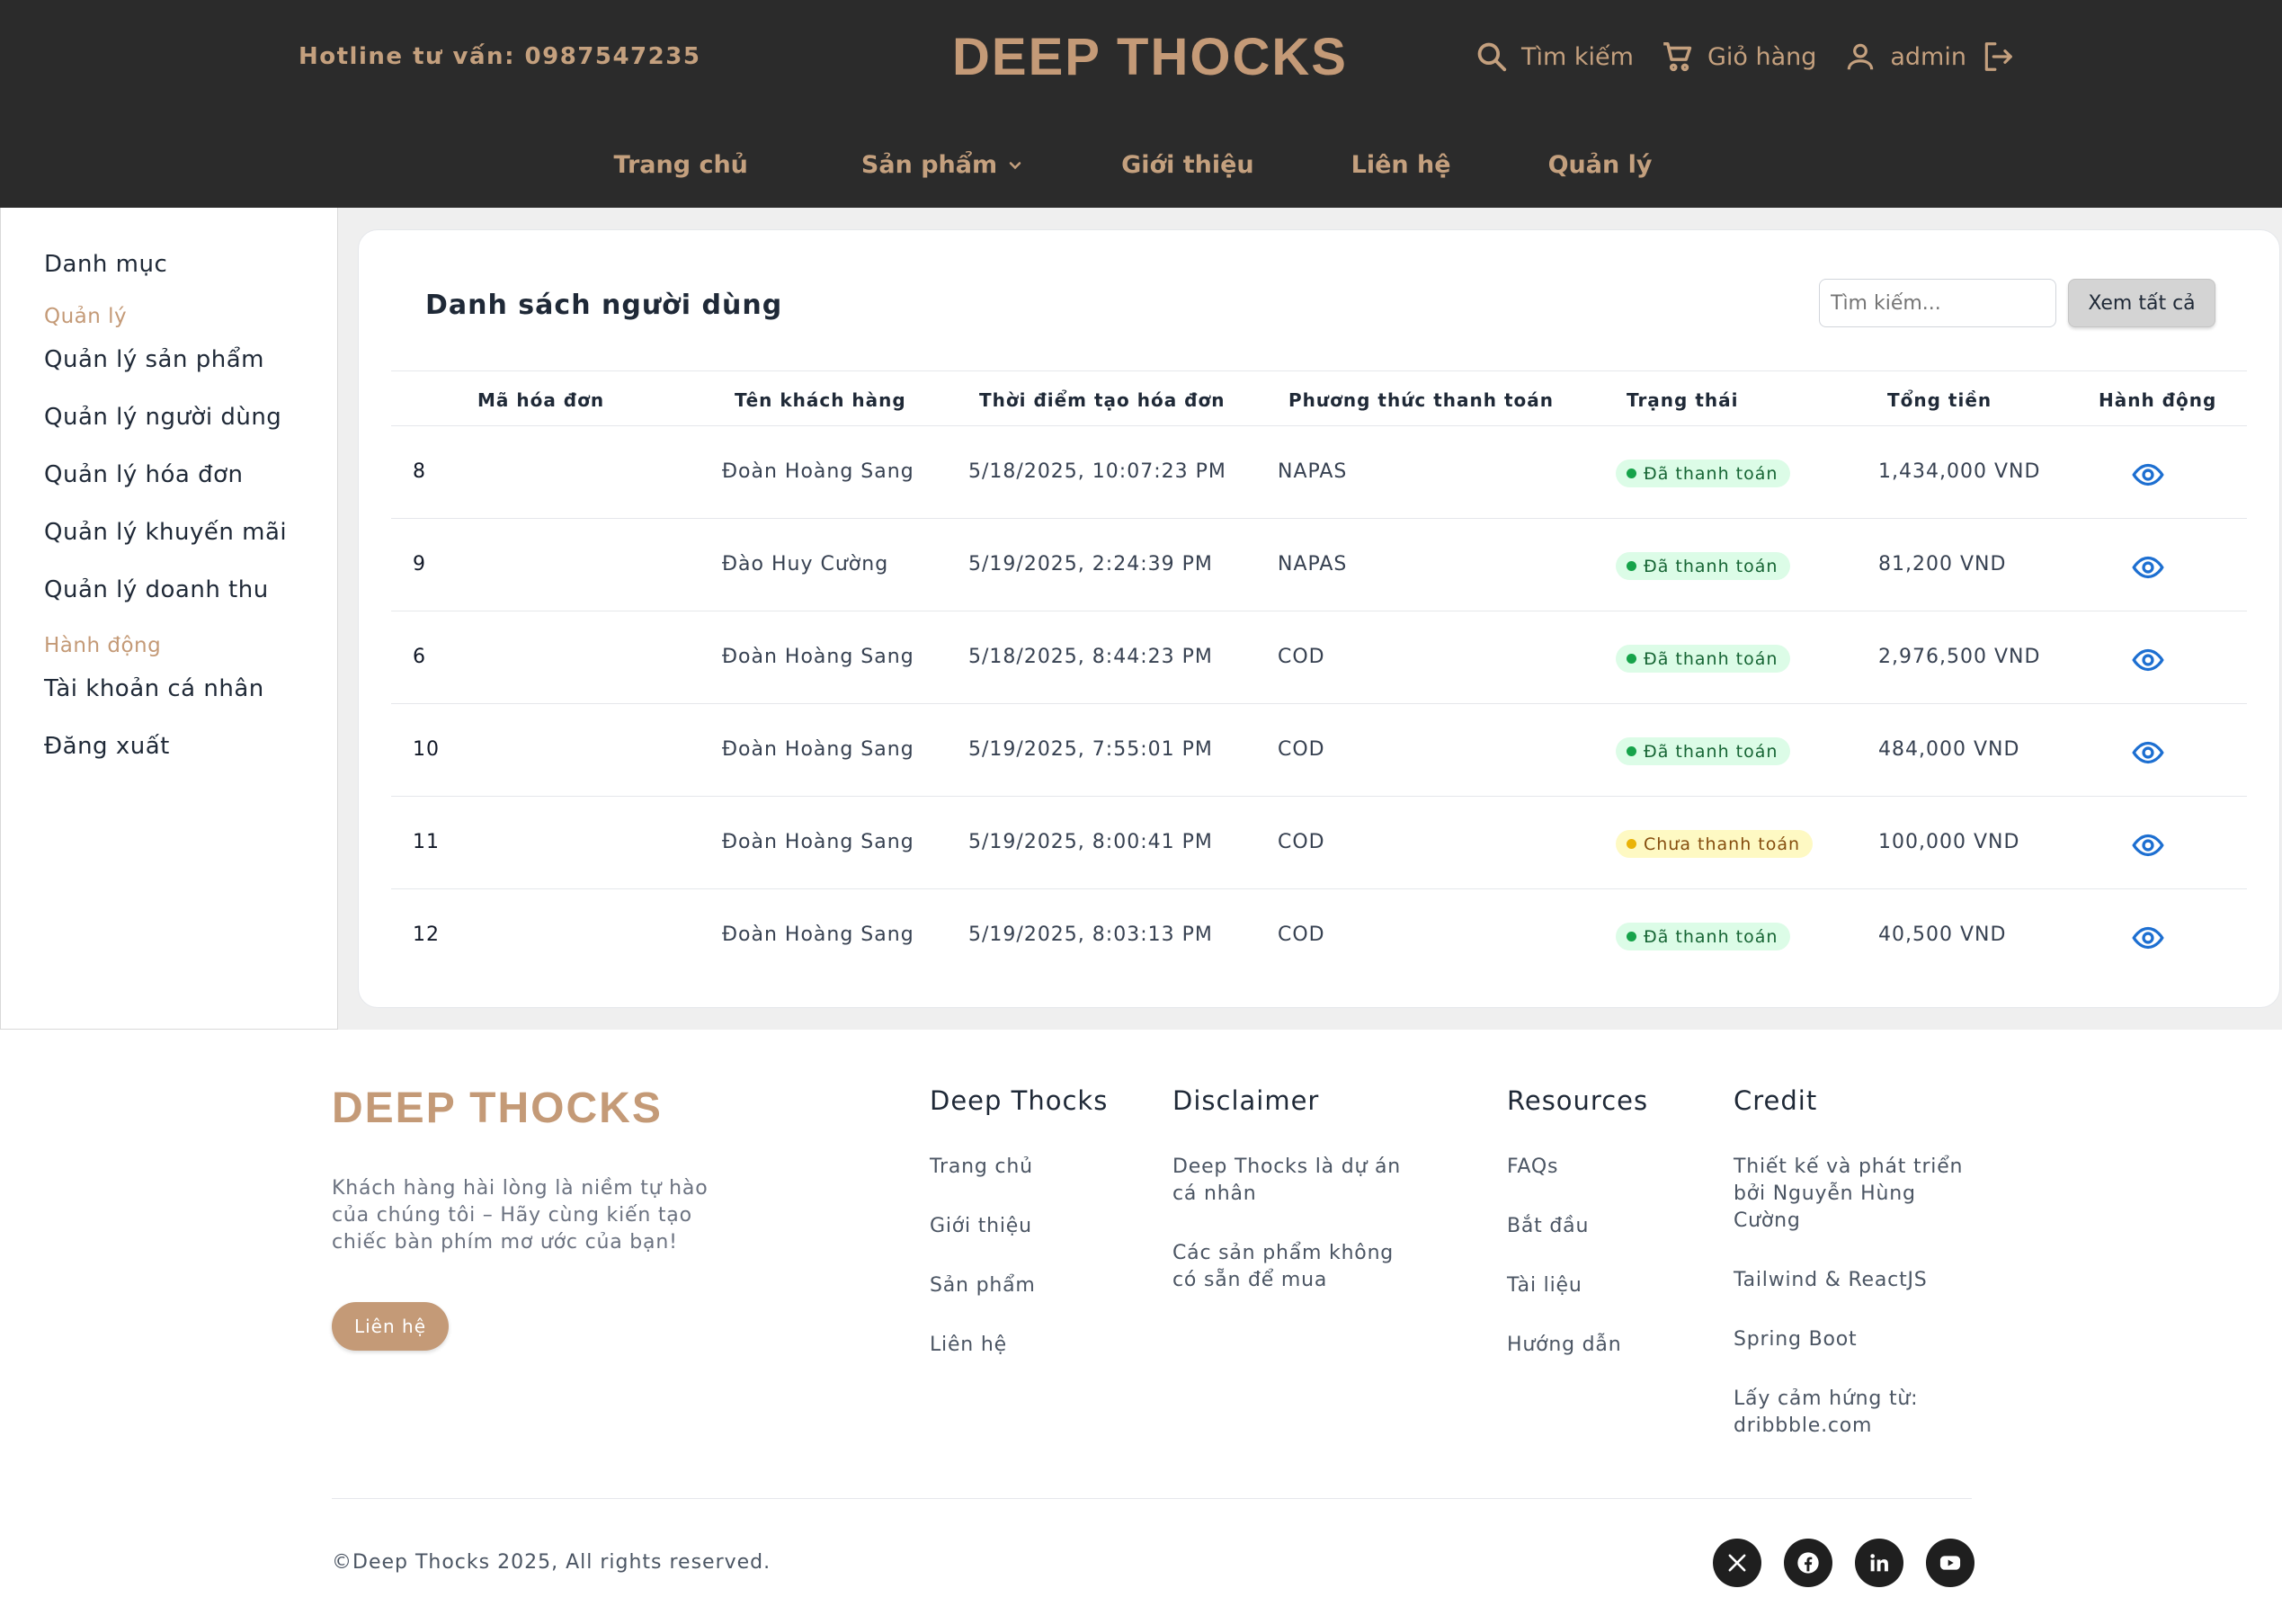 Image resolution: width=2282 pixels, height=1624 pixels. I want to click on sidebar-item-logout: Đăng xuất, so click(190, 746).